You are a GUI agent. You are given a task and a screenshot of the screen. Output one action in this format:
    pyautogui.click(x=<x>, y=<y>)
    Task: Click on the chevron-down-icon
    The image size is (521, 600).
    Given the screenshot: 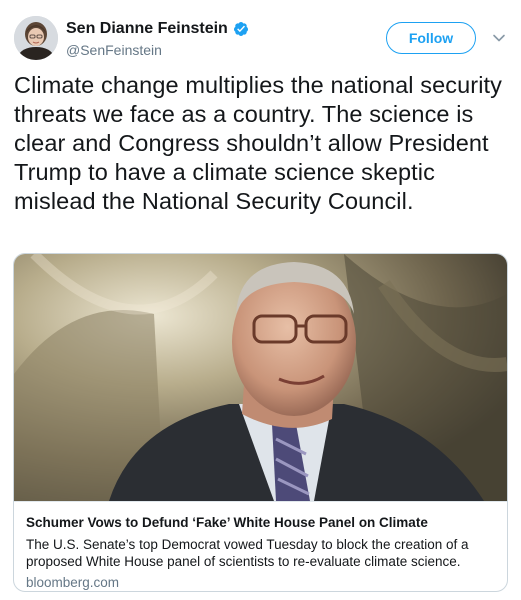 What is the action you would take?
    pyautogui.click(x=499, y=38)
    